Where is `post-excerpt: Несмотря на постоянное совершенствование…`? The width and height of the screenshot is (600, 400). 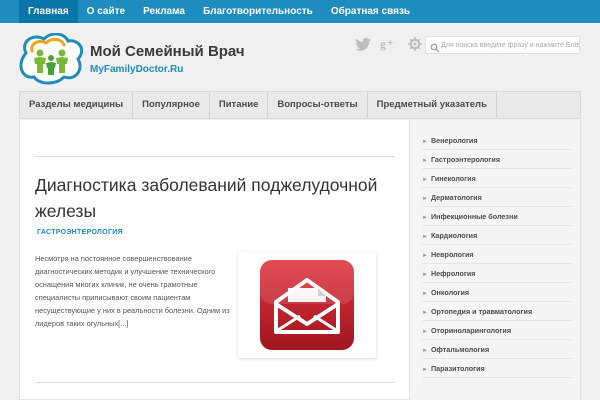 post-excerpt: Несмотря на постоянное совершенствование… is located at coordinates (132, 291).